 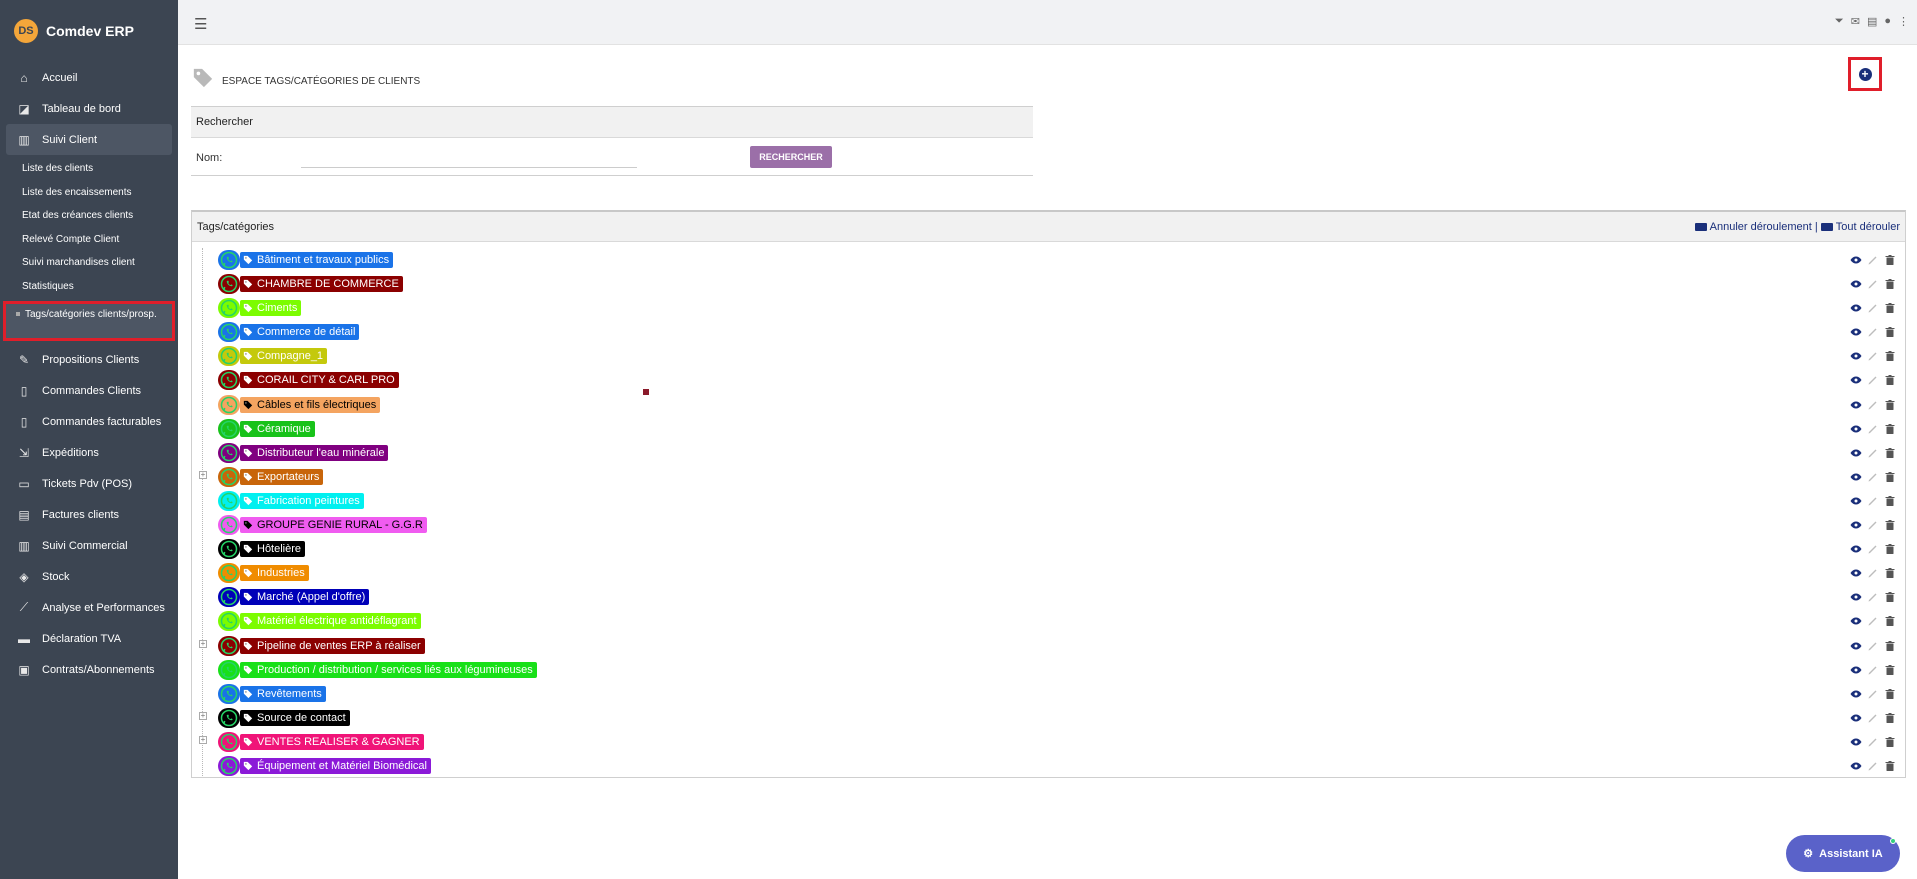 I want to click on menu-toggle-icon: ☰, so click(x=200, y=24).